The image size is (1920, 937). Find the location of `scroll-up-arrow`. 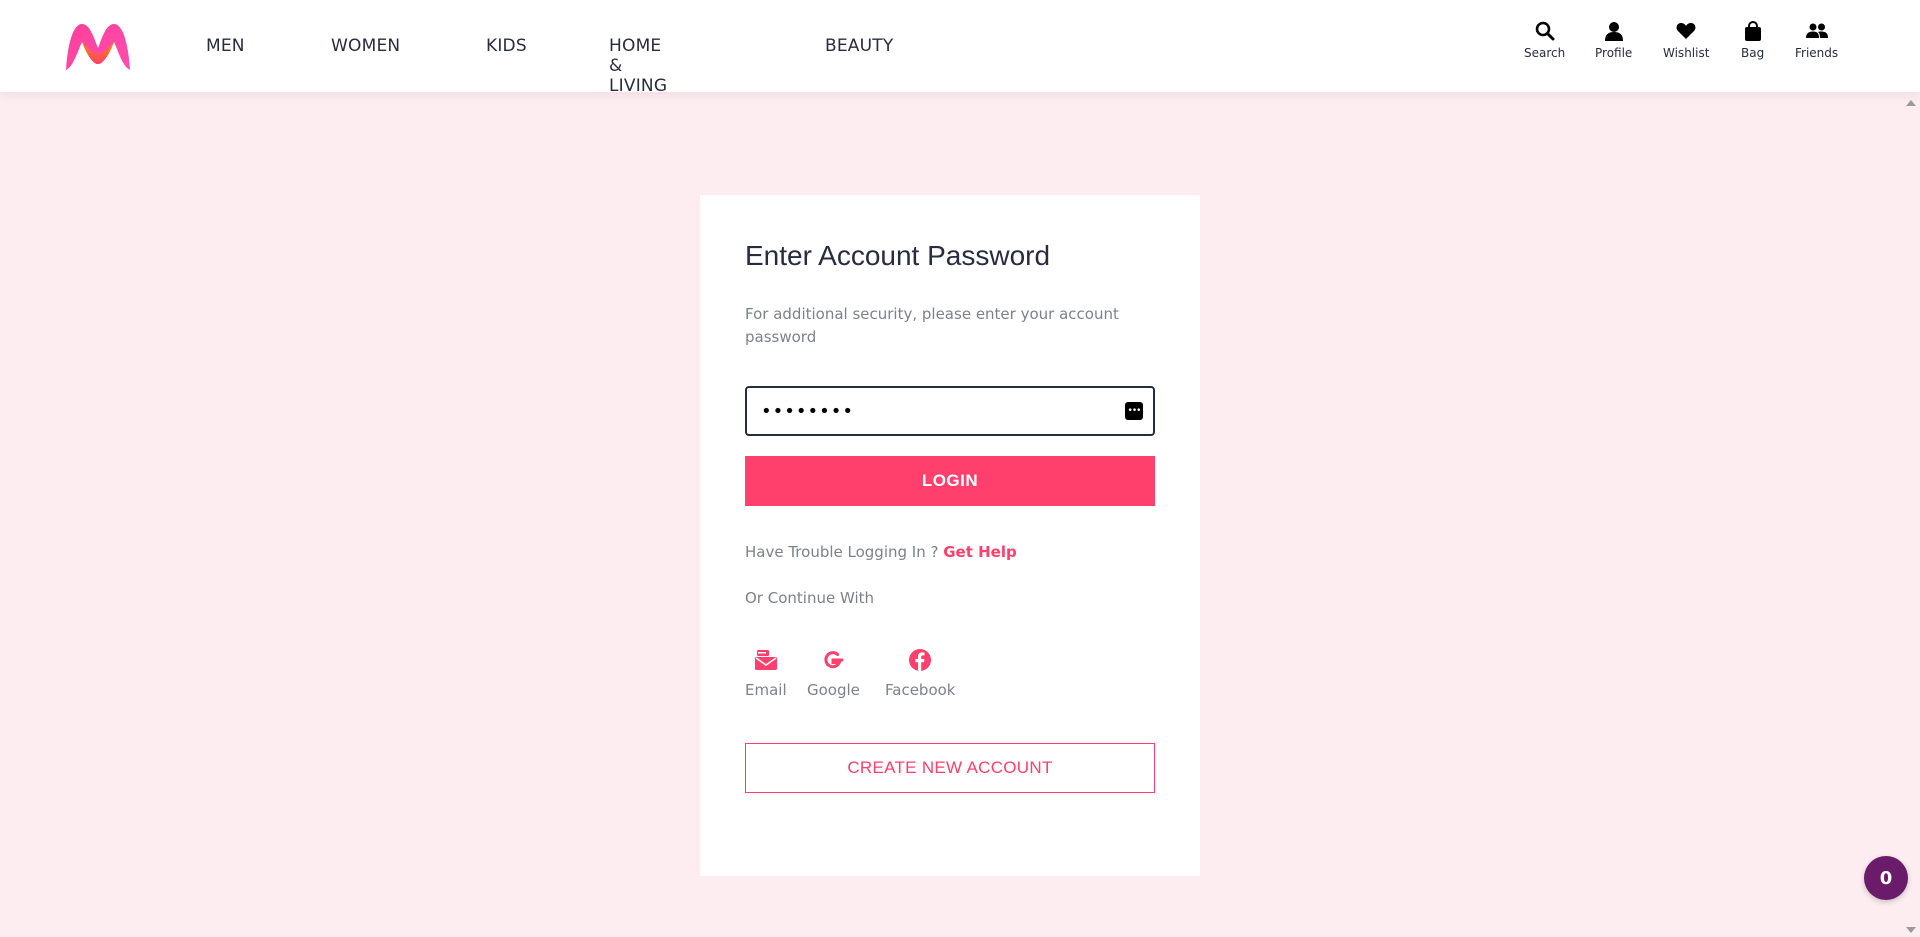

scroll-up-arrow is located at coordinates (1911, 103).